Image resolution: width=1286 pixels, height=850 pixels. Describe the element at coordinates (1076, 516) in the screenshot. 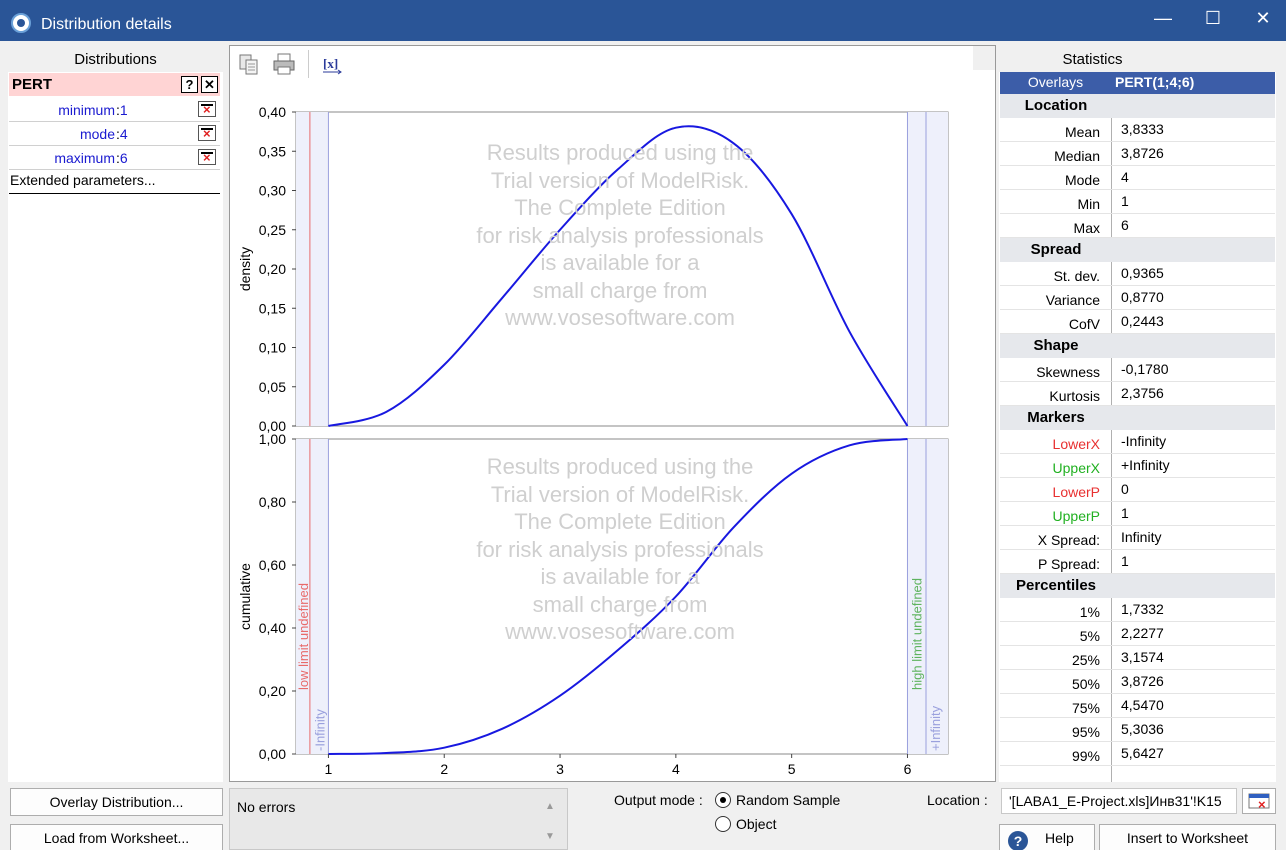

I see `stat-label: UpperP` at that location.